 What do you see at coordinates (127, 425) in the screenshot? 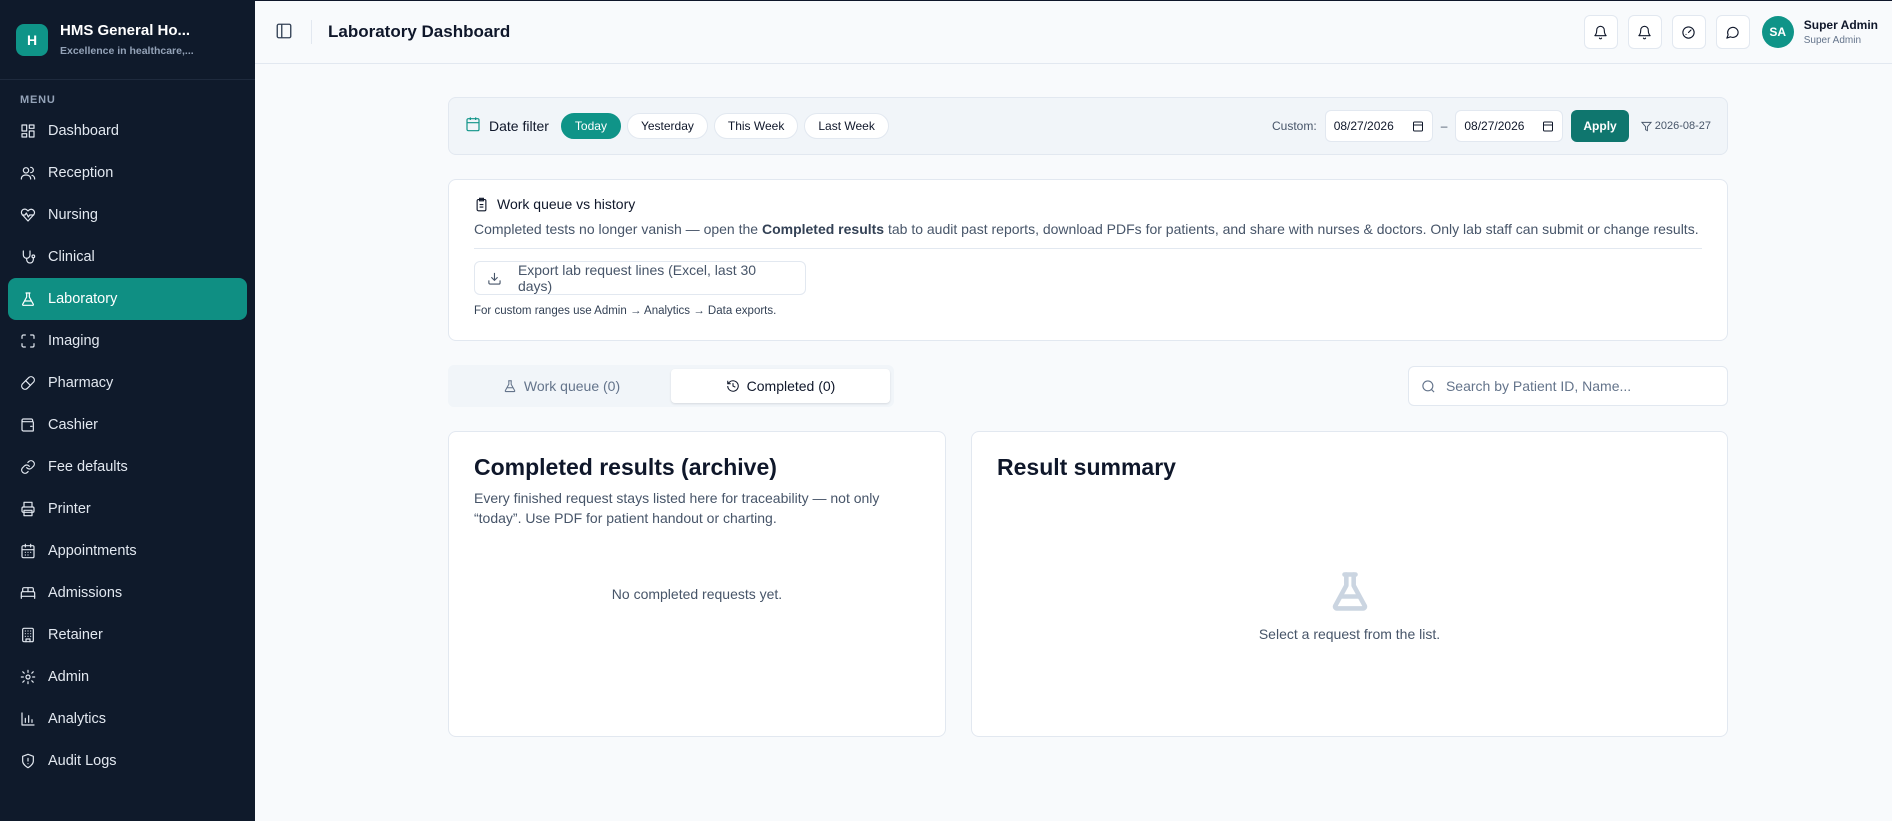
I see `sidebar-item-cashier: Cashier` at bounding box center [127, 425].